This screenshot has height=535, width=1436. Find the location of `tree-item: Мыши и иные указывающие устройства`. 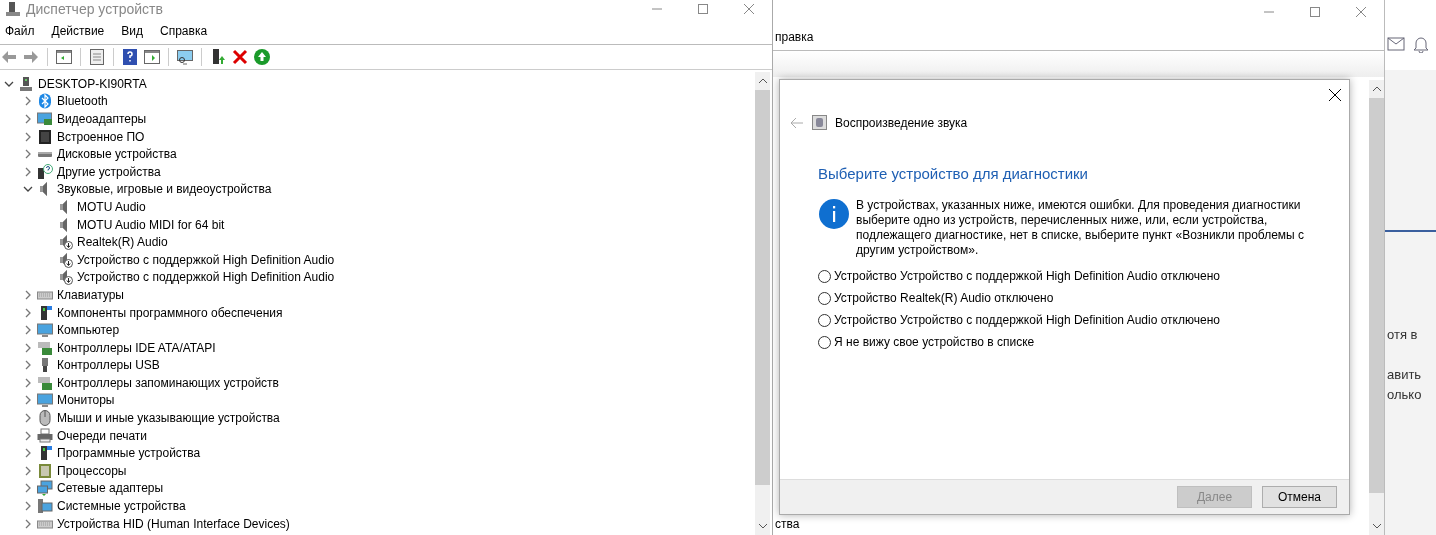

tree-item: Мыши и иные указывающие устройства is located at coordinates (168, 418).